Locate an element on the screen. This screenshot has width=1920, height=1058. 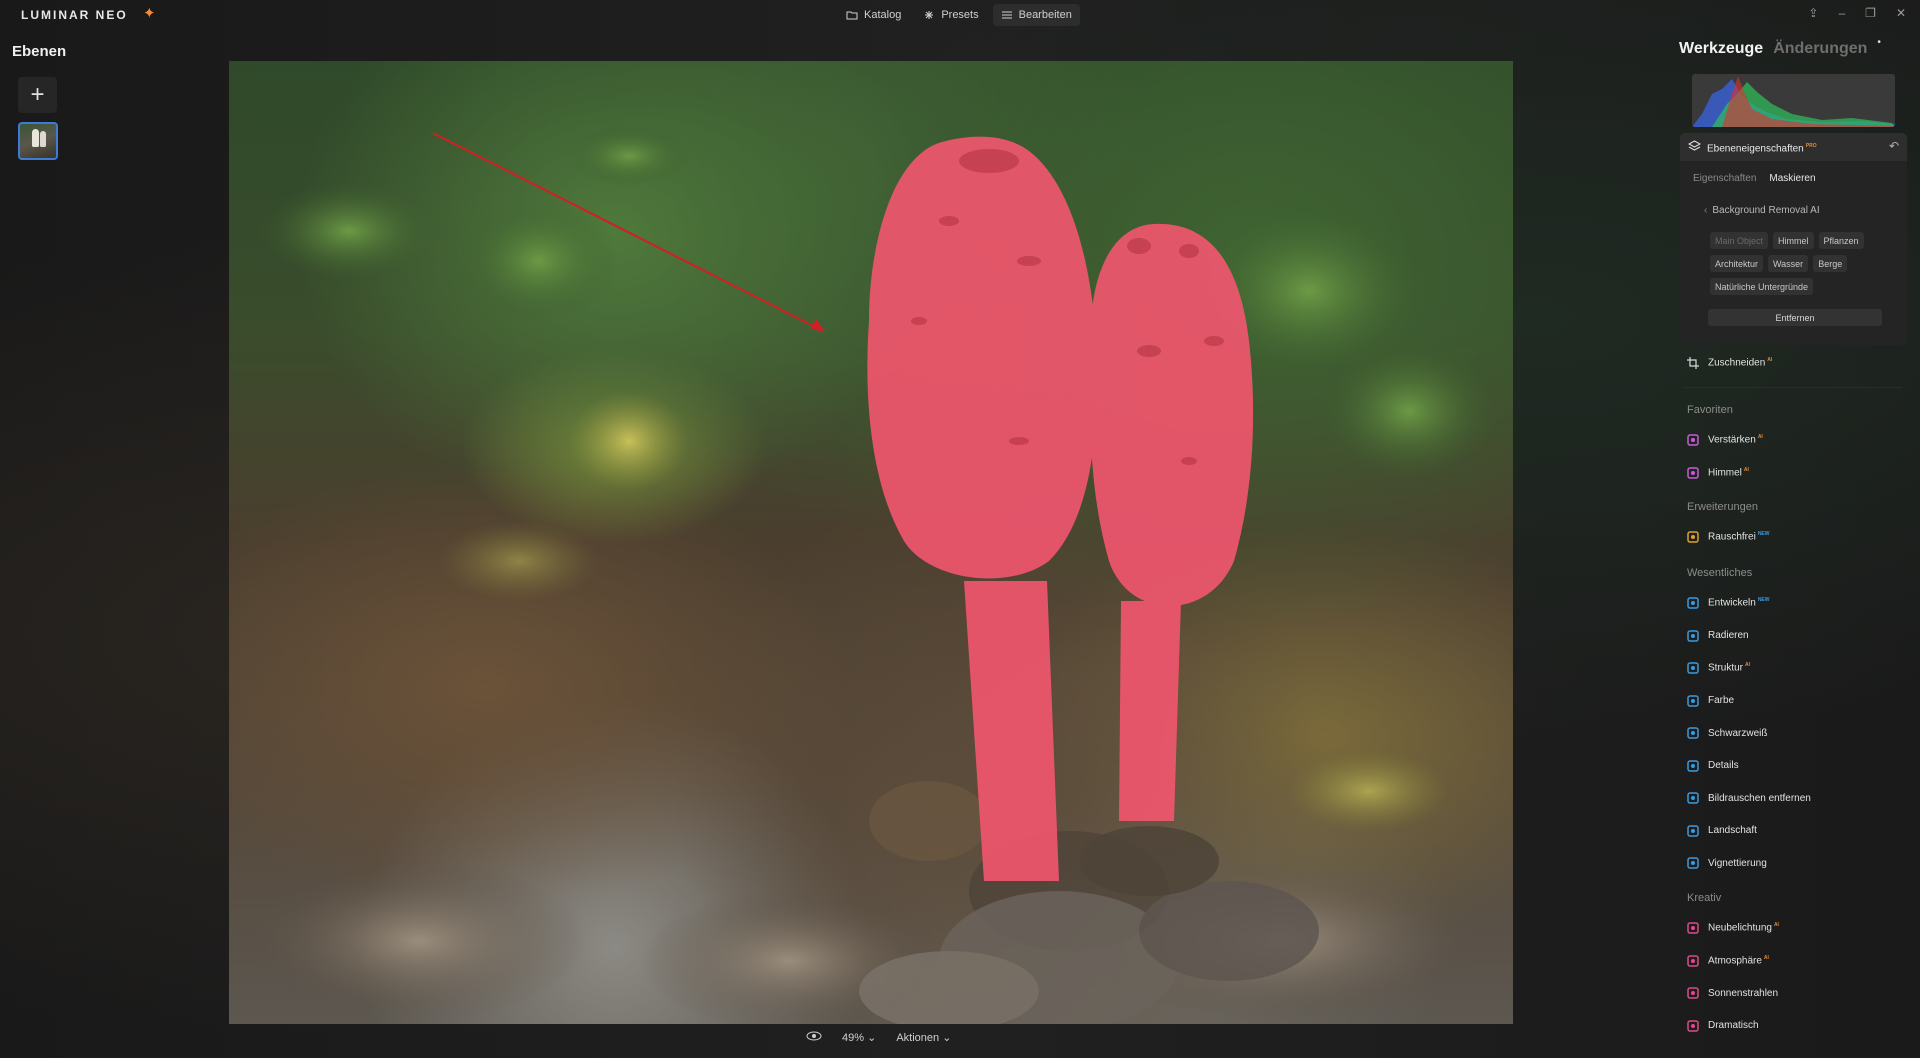
tool-sonnenstrahlen: Sonnenstrahlen is located at coordinates (1732, 993).